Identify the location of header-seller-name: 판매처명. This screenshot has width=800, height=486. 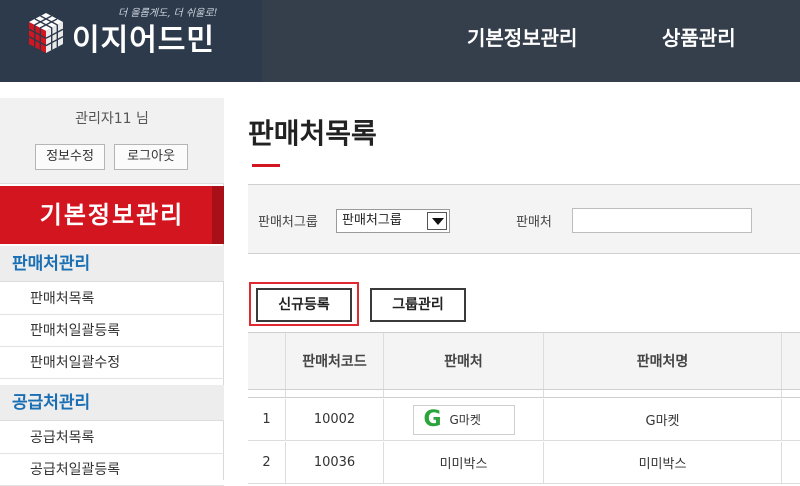
(663, 361).